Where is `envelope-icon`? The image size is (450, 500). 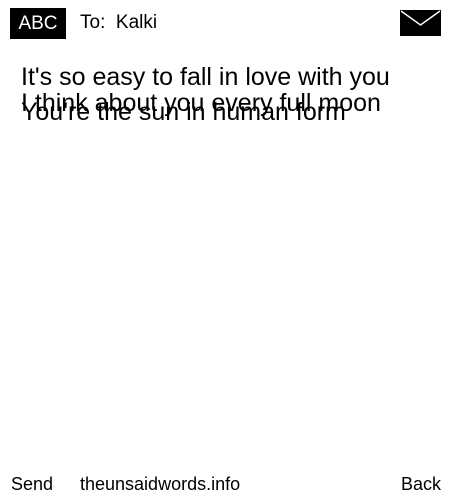
envelope-icon is located at coordinates (420, 23).